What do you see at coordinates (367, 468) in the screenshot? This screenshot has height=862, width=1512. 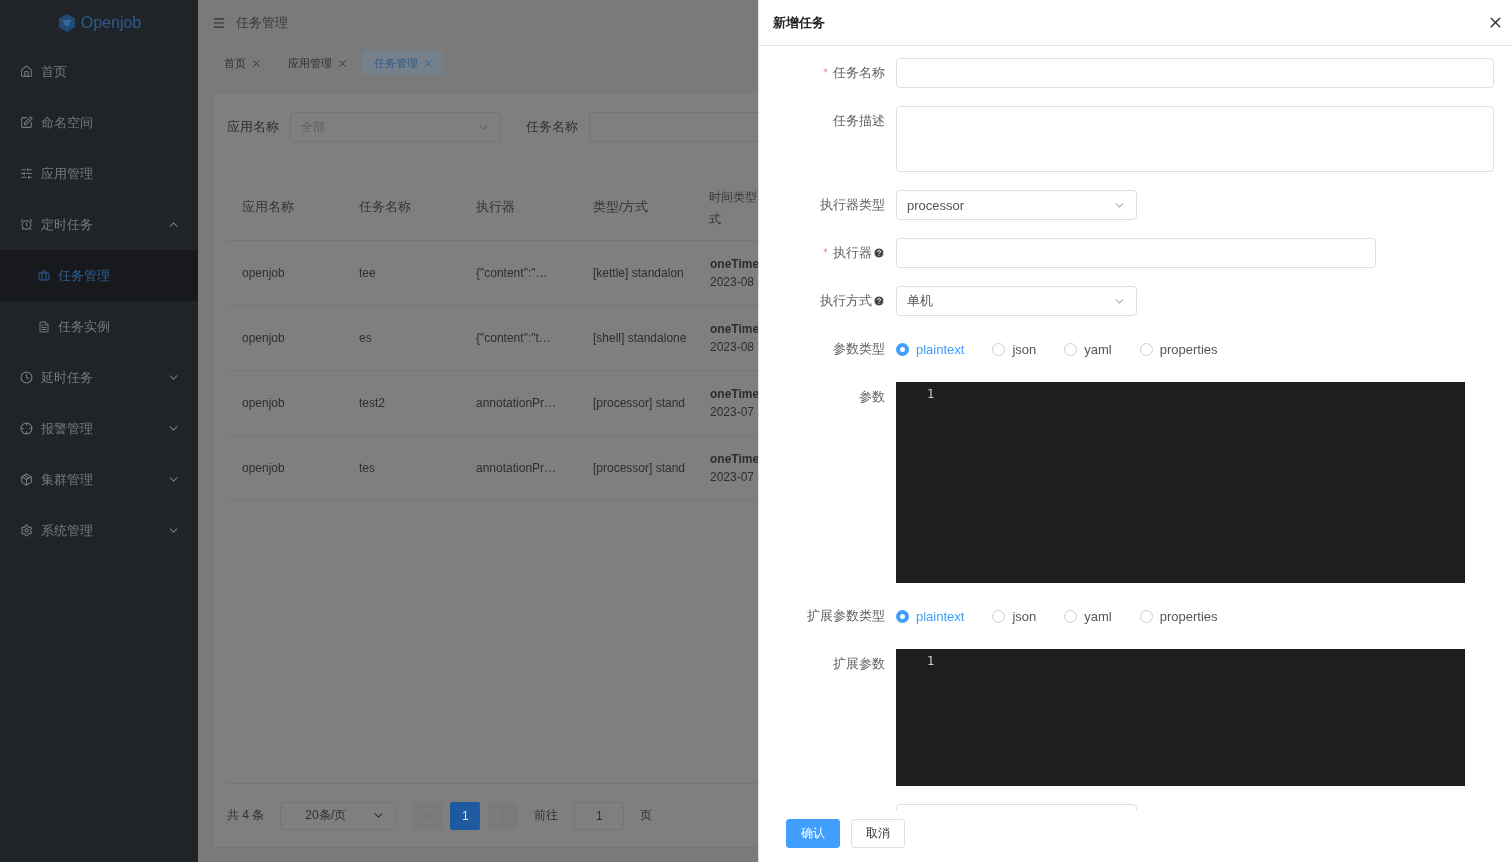 I see `table-cell-text: tes` at bounding box center [367, 468].